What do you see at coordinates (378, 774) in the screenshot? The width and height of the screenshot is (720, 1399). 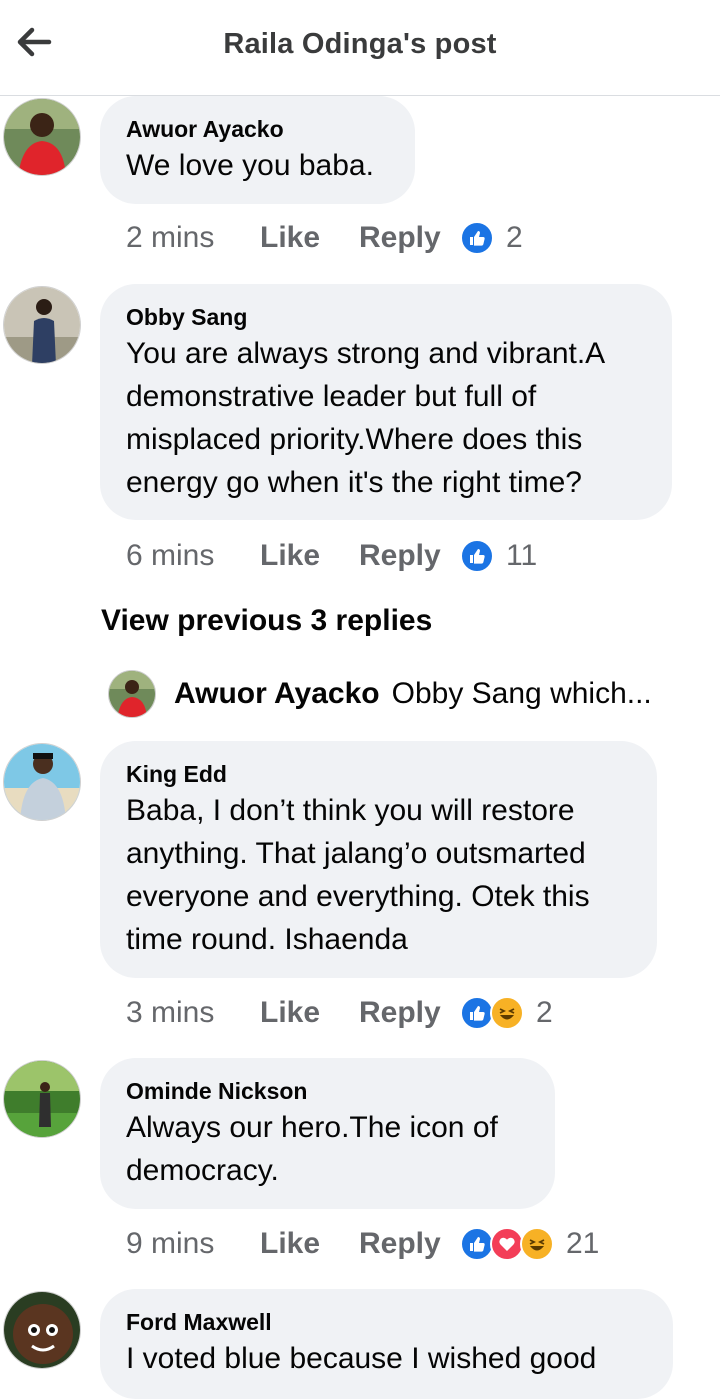 I see `comment-author: King Edd` at bounding box center [378, 774].